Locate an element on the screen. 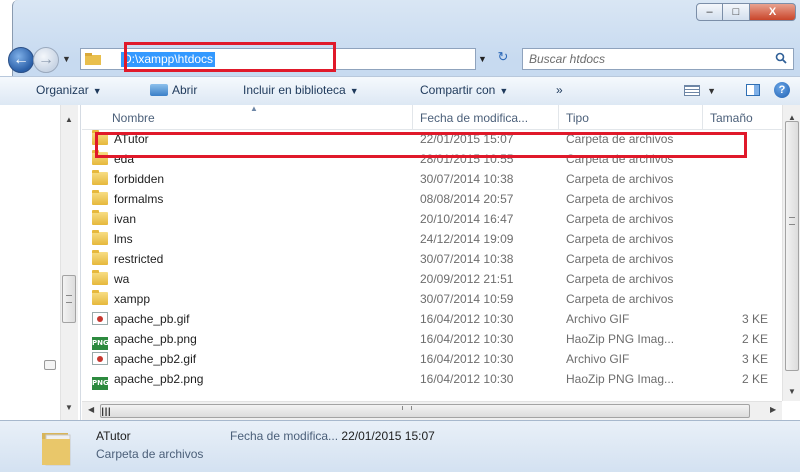 The width and height of the screenshot is (800, 472). file-row: ivan 20/10/2014 16:47 Carpeta de archivos is located at coordinates (432, 219).